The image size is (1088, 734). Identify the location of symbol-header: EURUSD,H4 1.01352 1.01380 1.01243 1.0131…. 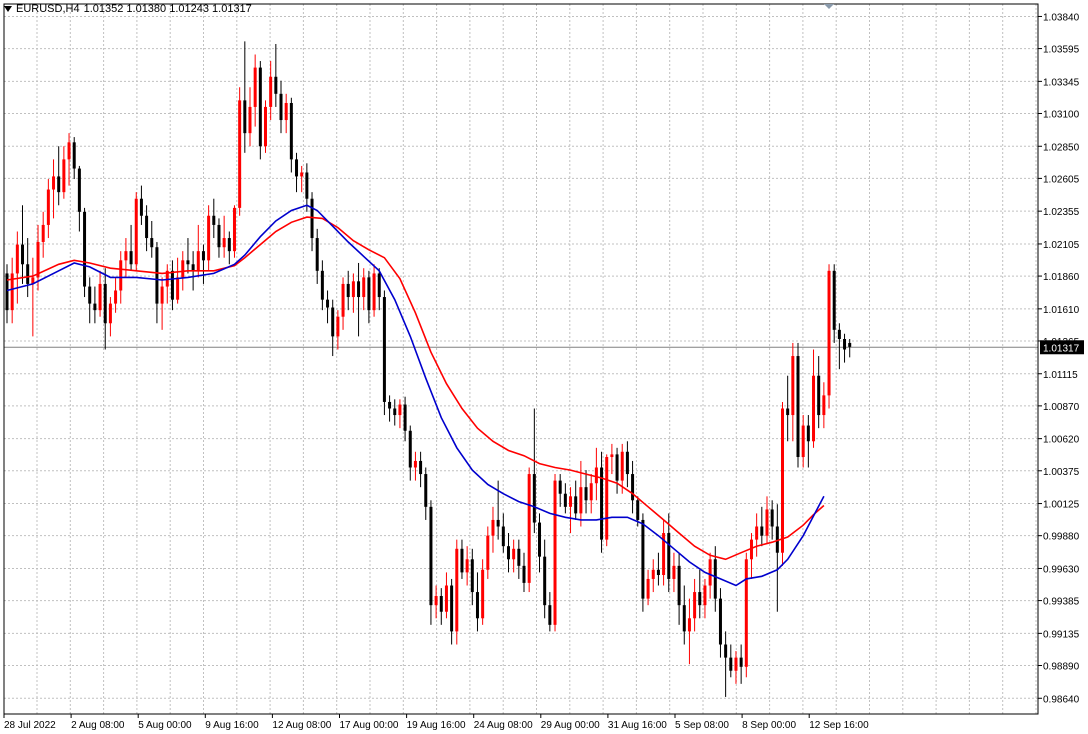
(128, 9).